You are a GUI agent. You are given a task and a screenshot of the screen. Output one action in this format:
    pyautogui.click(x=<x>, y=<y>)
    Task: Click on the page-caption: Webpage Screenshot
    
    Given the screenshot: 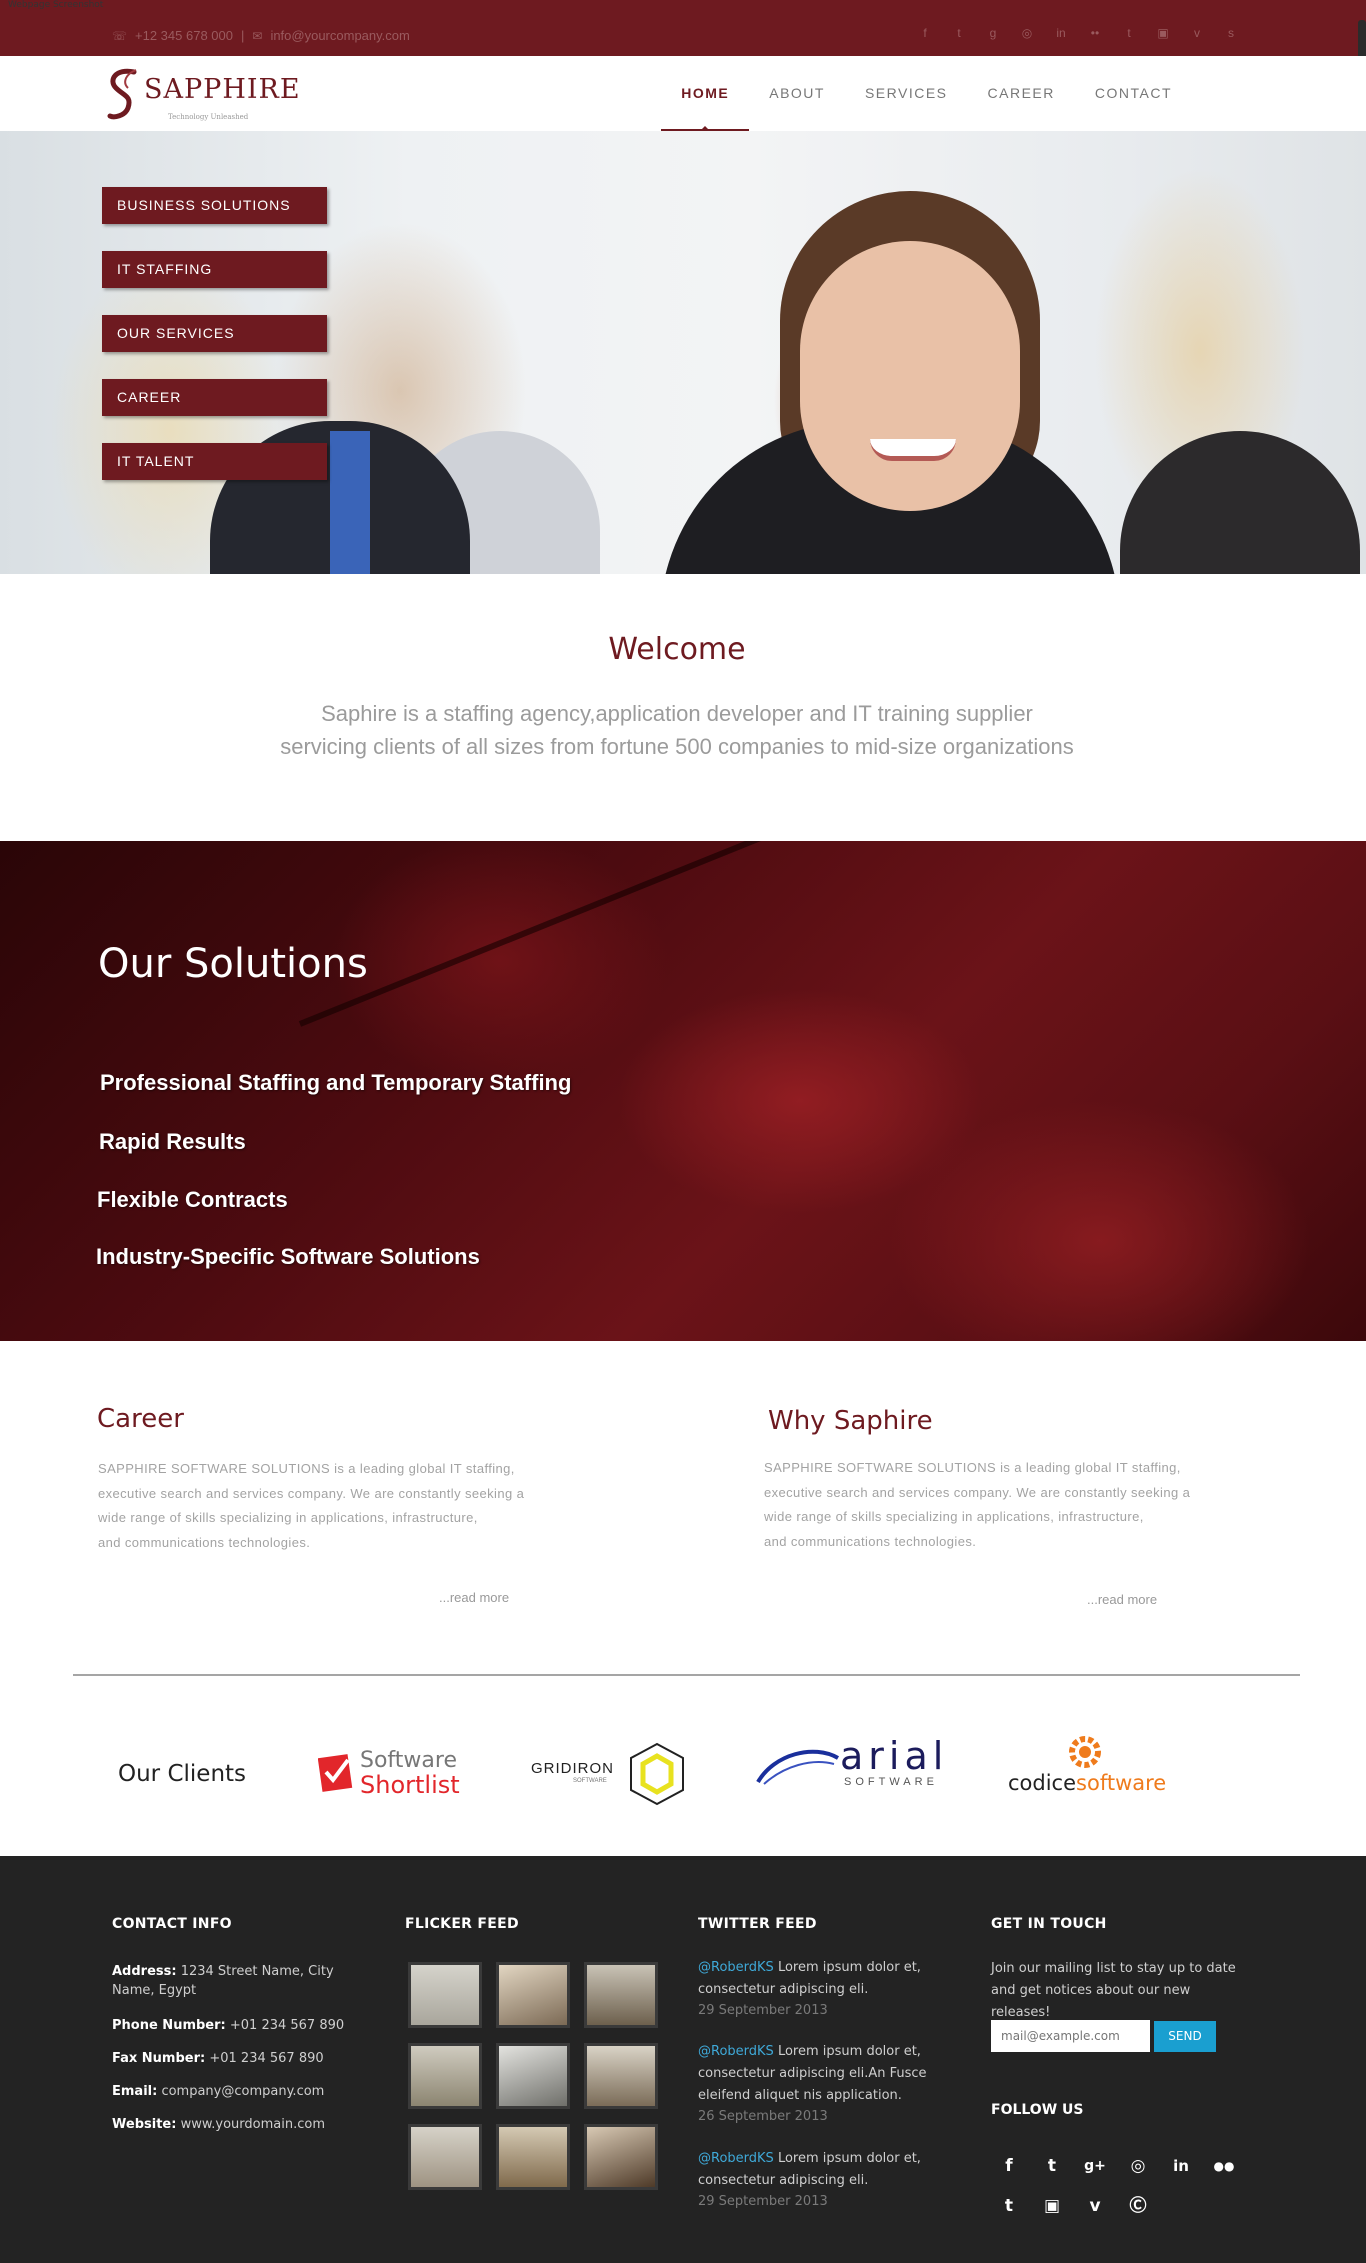 What is the action you would take?
    pyautogui.click(x=56, y=5)
    